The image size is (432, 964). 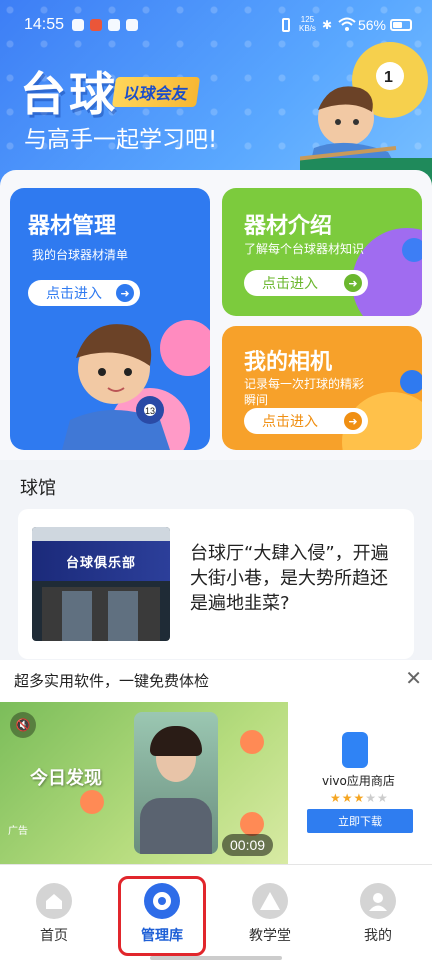 I want to click on message-icon, so click(x=114, y=25).